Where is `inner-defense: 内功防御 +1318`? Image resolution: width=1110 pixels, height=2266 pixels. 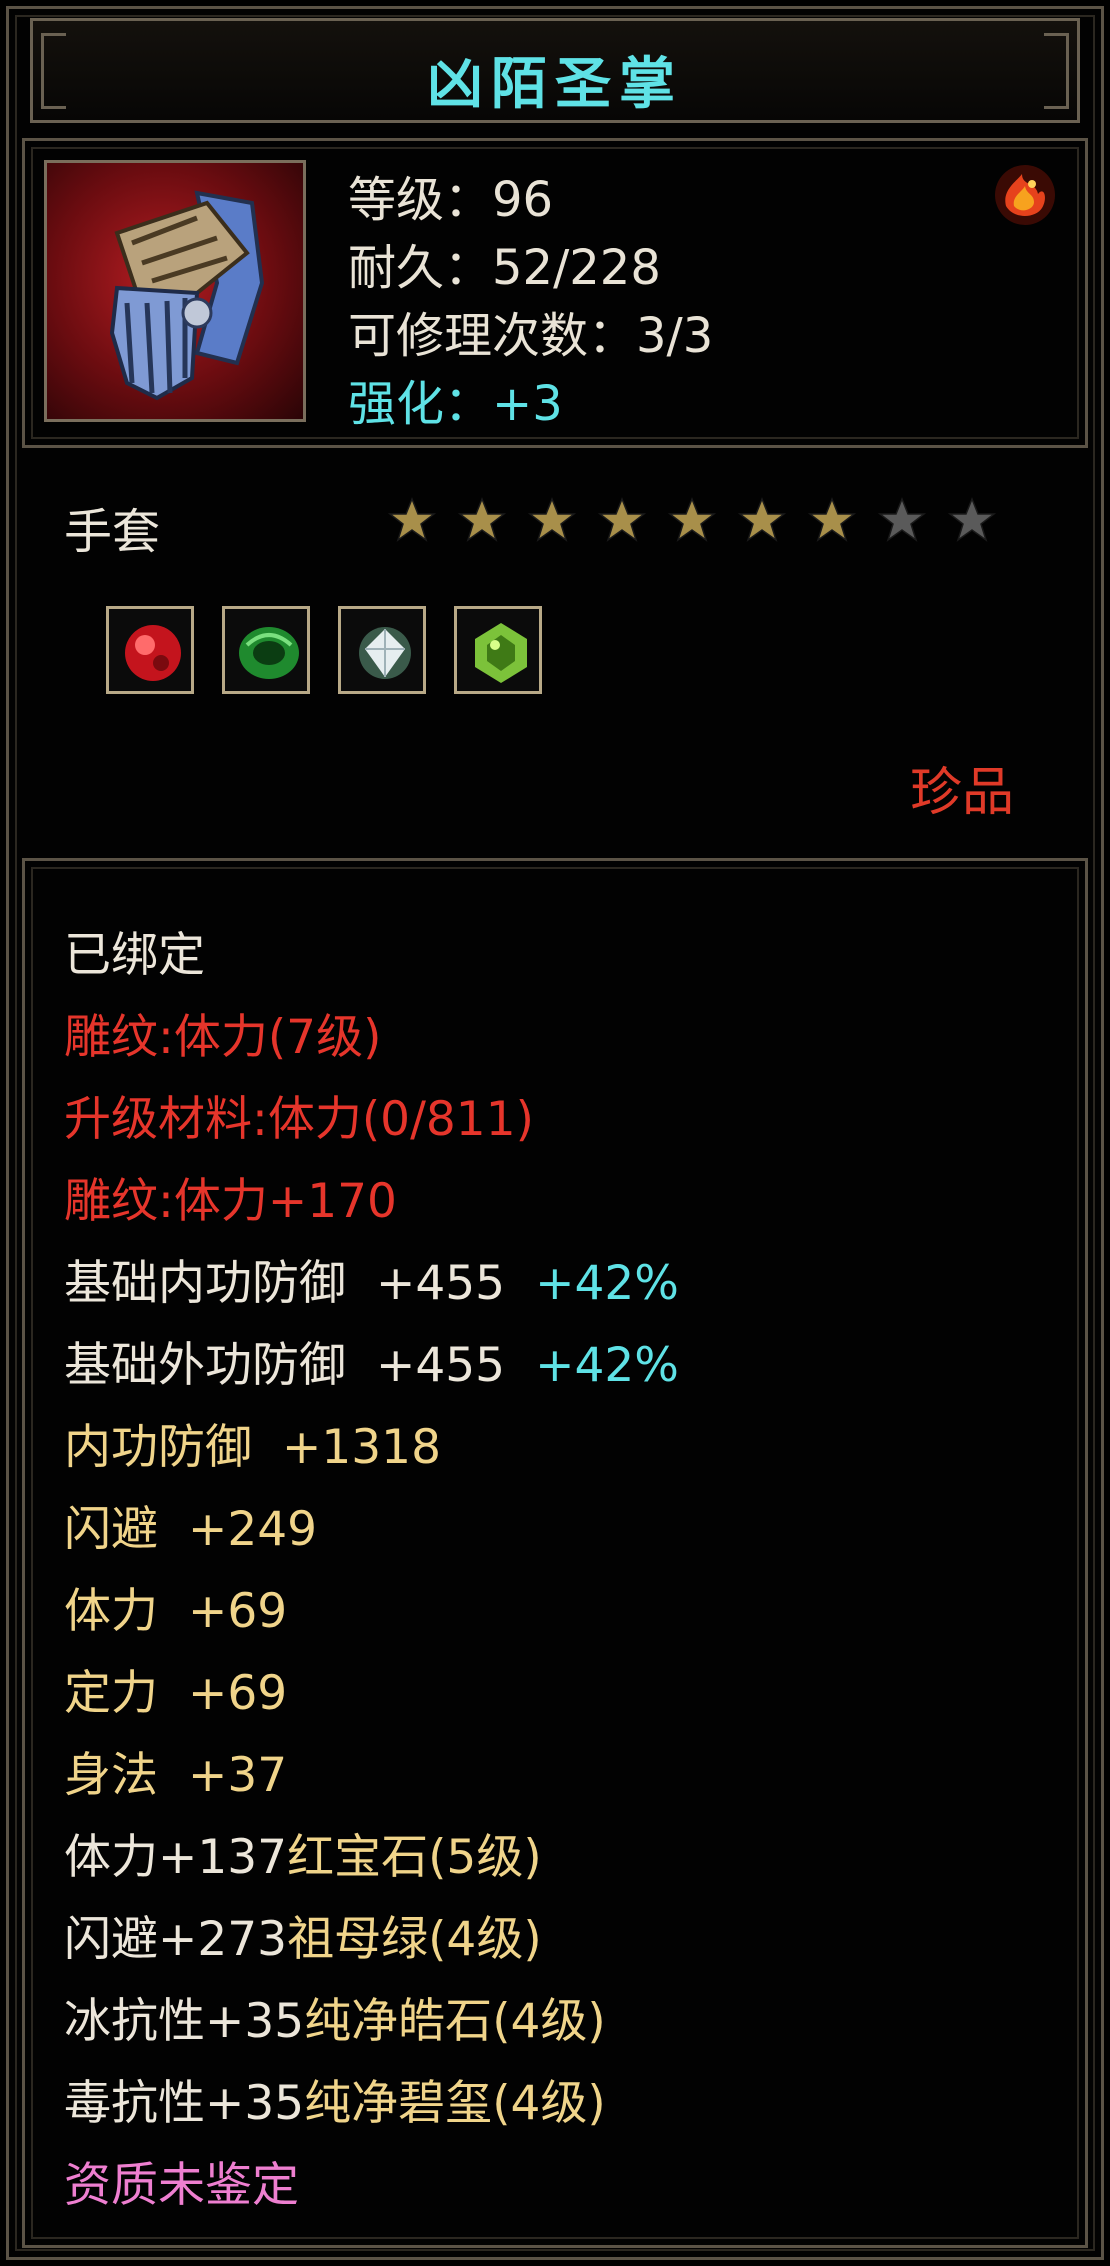 inner-defense: 内功防御 +1318 is located at coordinates (252, 1442).